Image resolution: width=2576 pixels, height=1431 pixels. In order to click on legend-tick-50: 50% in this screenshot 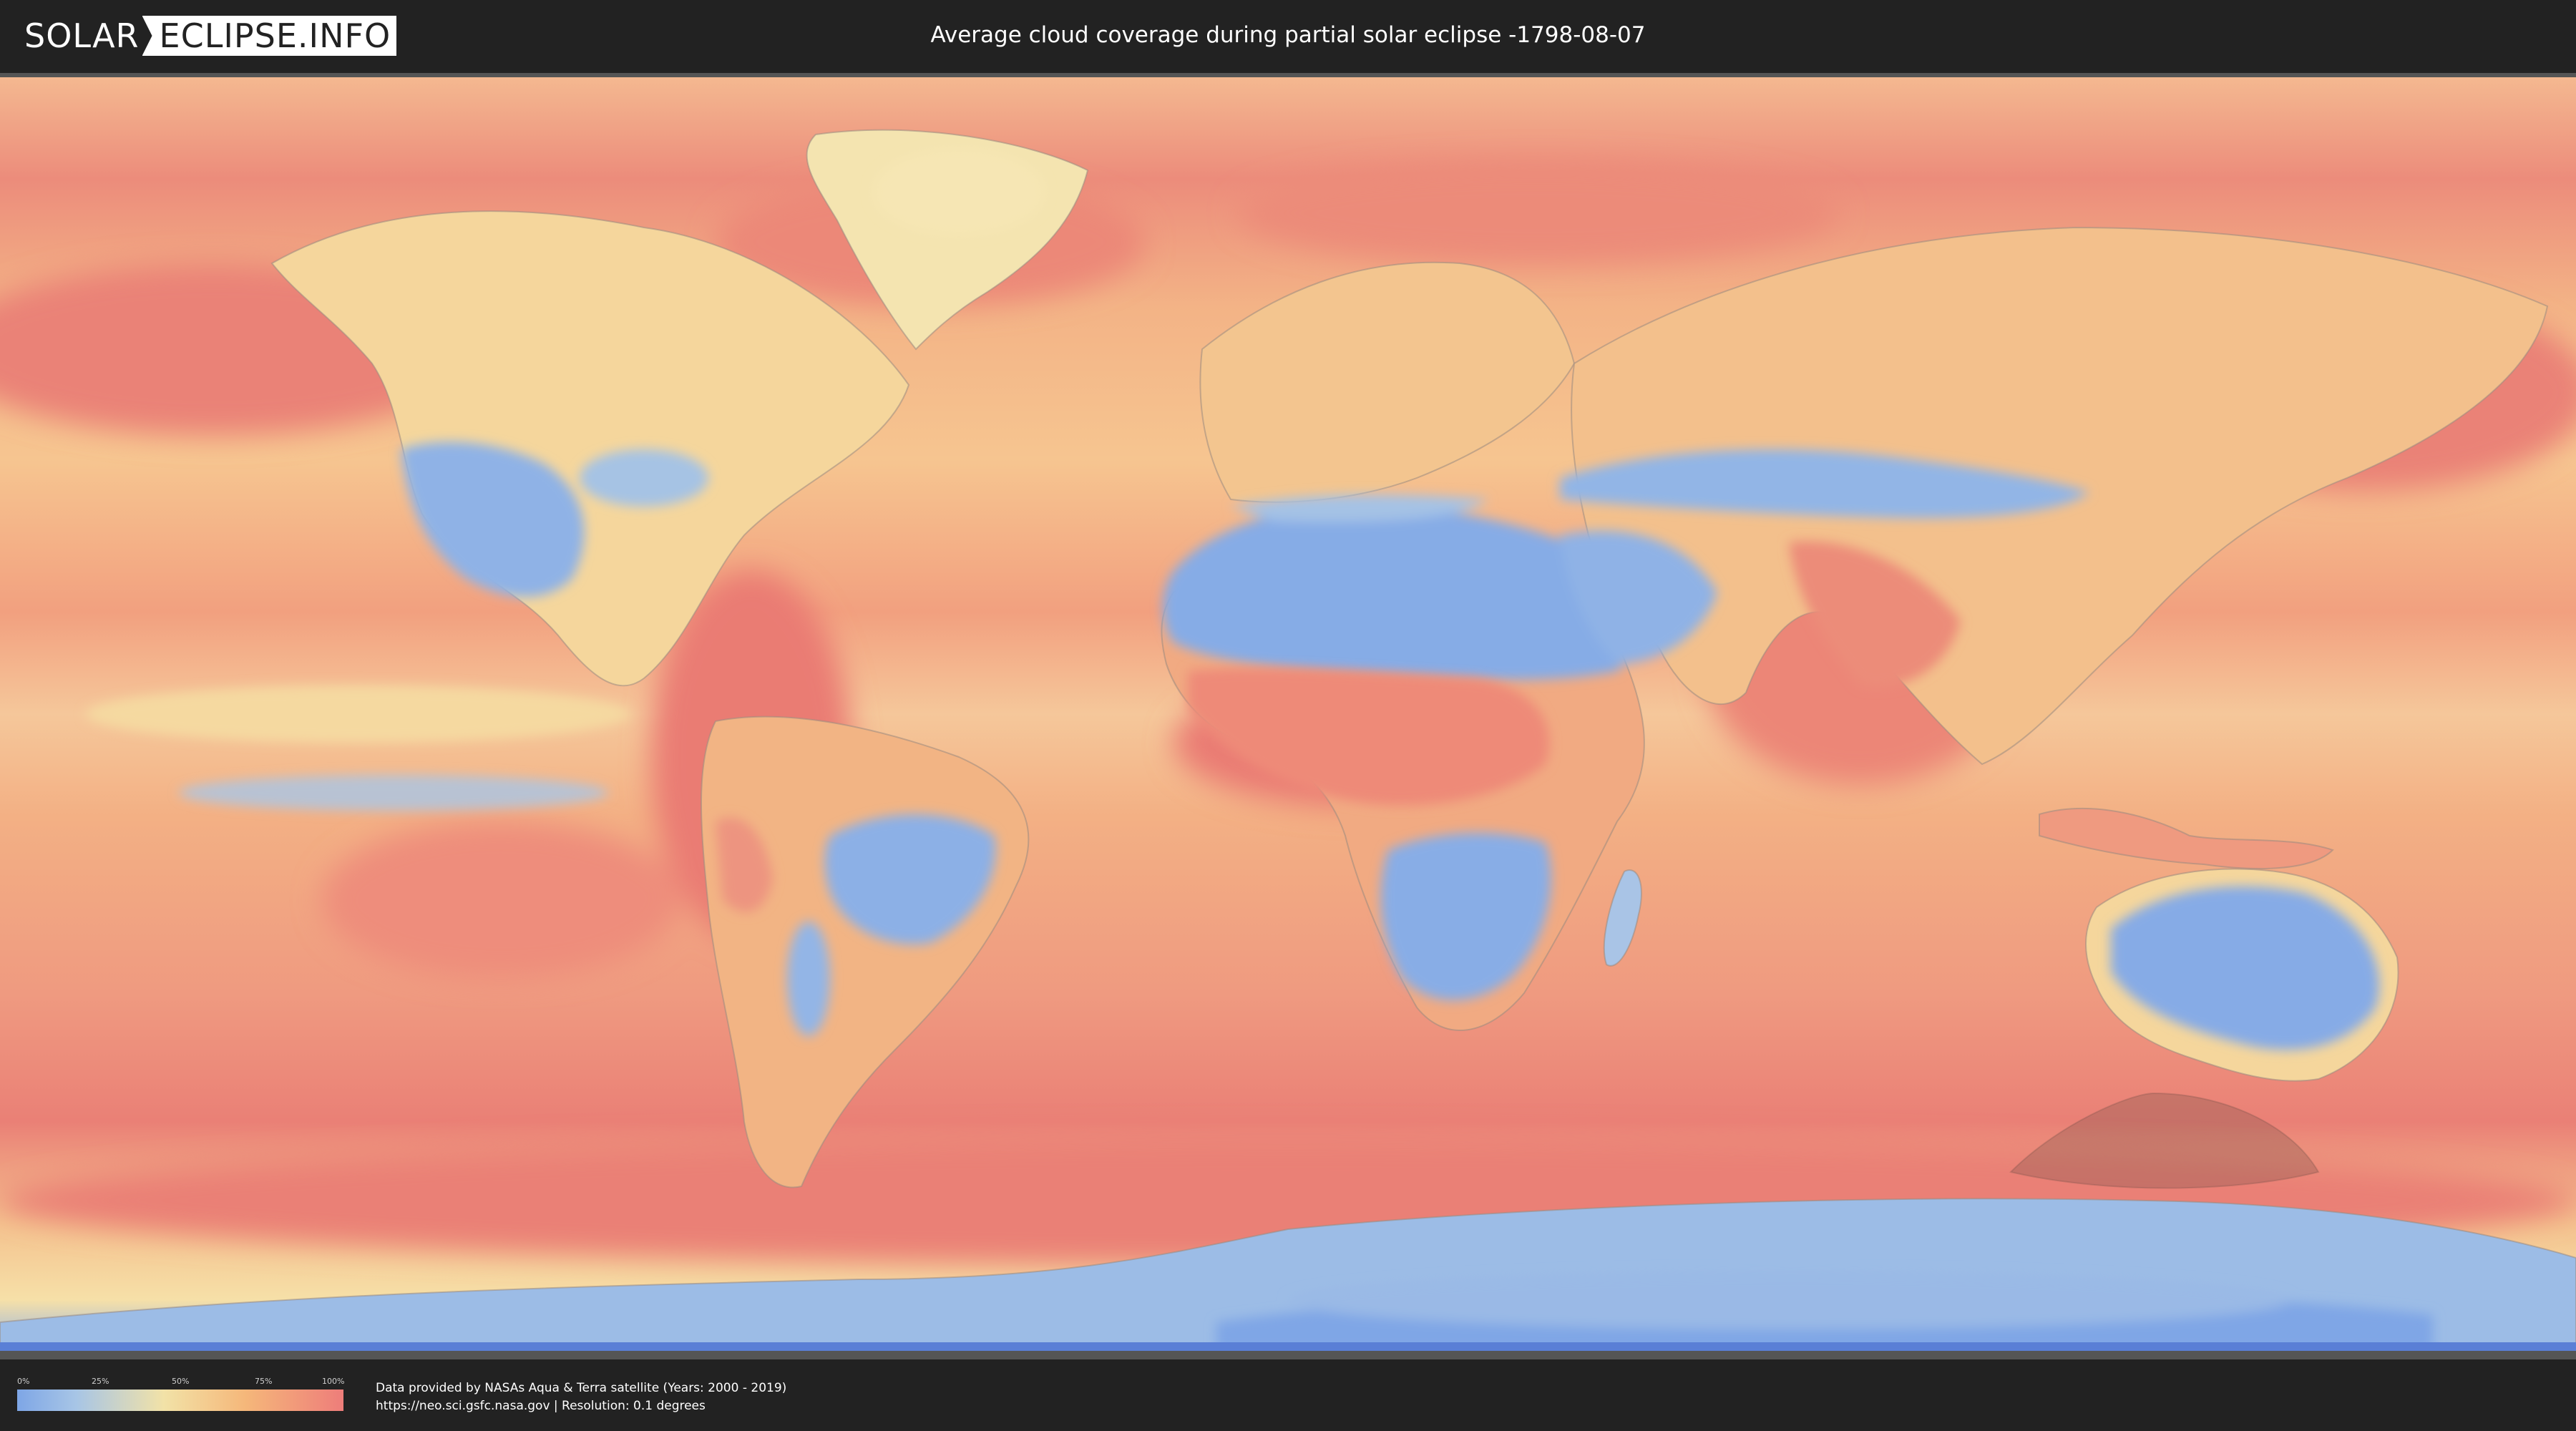, I will do `click(181, 1382)`.